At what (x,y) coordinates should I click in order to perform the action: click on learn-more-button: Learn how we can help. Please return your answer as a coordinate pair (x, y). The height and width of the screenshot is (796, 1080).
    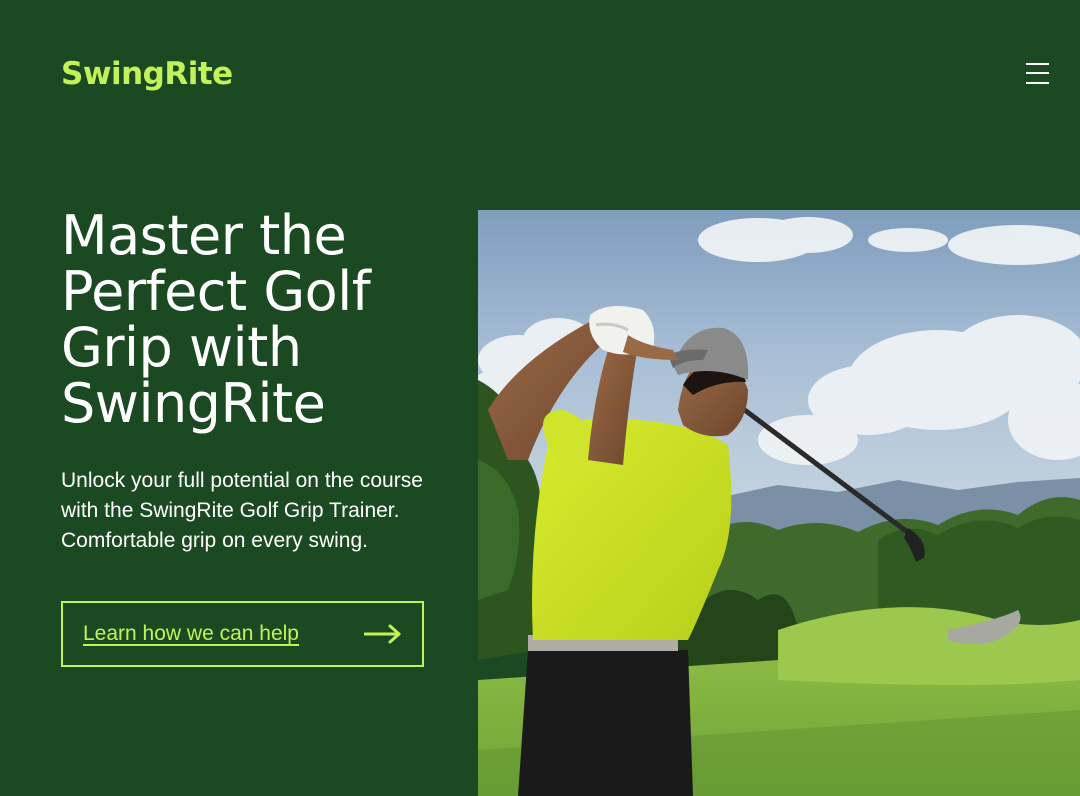
    Looking at the image, I should click on (242, 634).